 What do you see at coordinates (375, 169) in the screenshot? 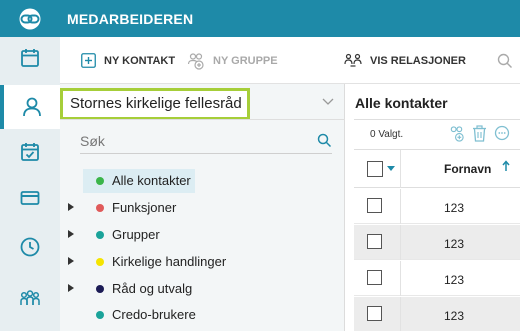
I see `select-all-checkbox` at bounding box center [375, 169].